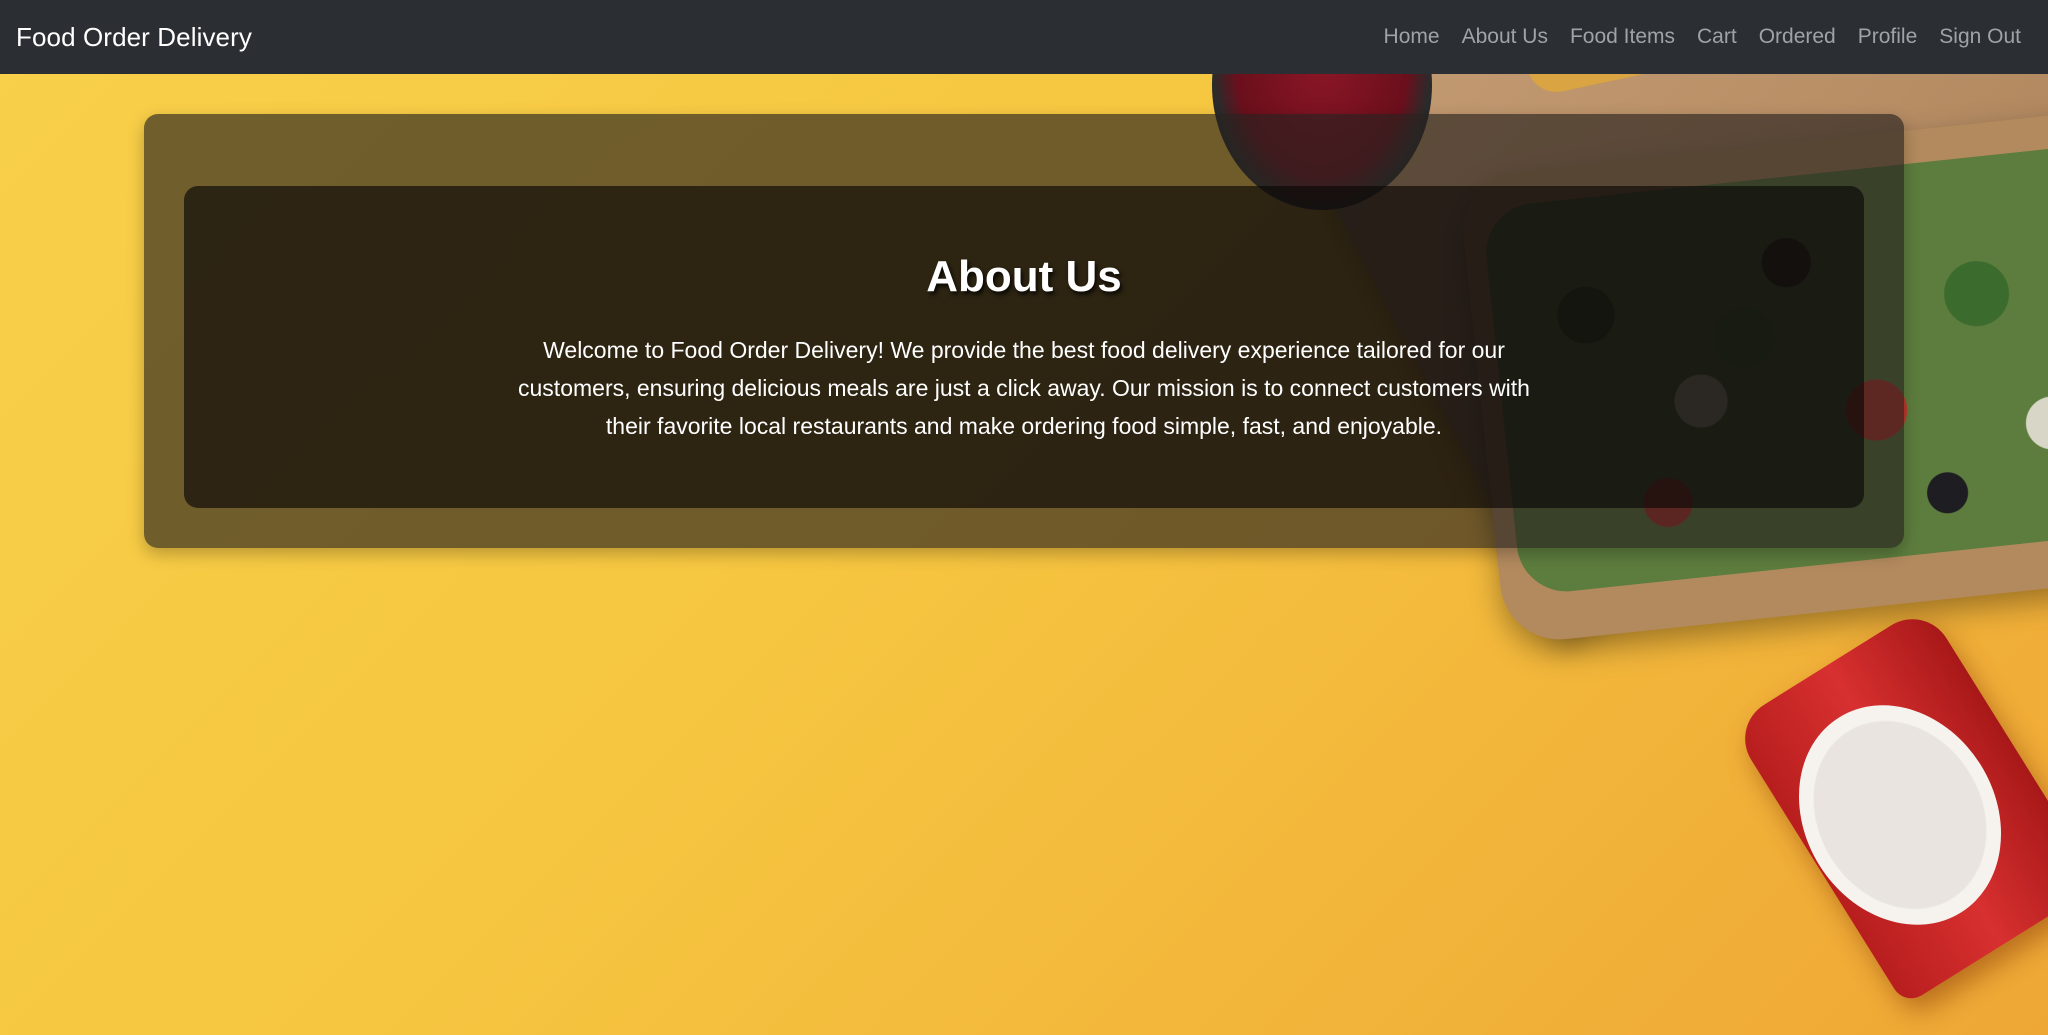  Describe the element at coordinates (1412, 37) in the screenshot. I see `nav-link-home: Home` at that location.